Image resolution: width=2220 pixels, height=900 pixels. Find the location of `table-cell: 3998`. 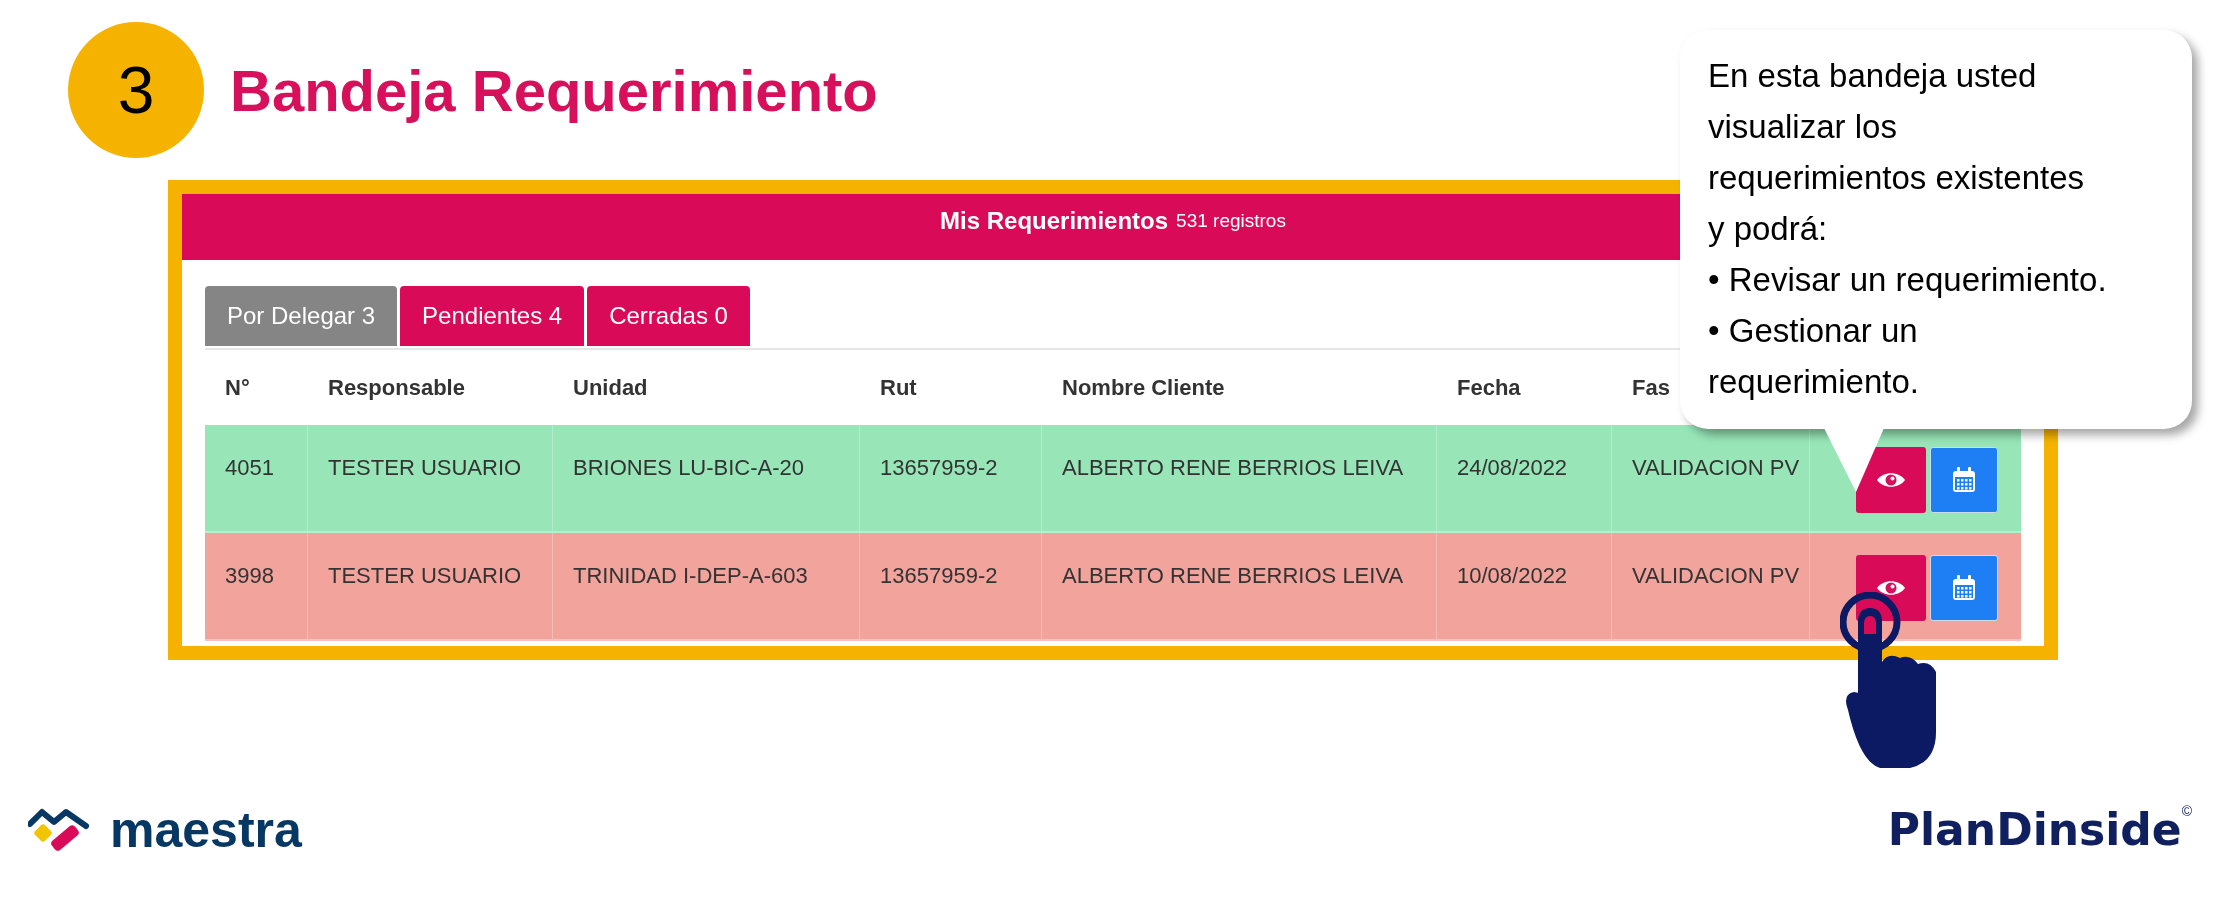

table-cell: 3998 is located at coordinates (249, 575).